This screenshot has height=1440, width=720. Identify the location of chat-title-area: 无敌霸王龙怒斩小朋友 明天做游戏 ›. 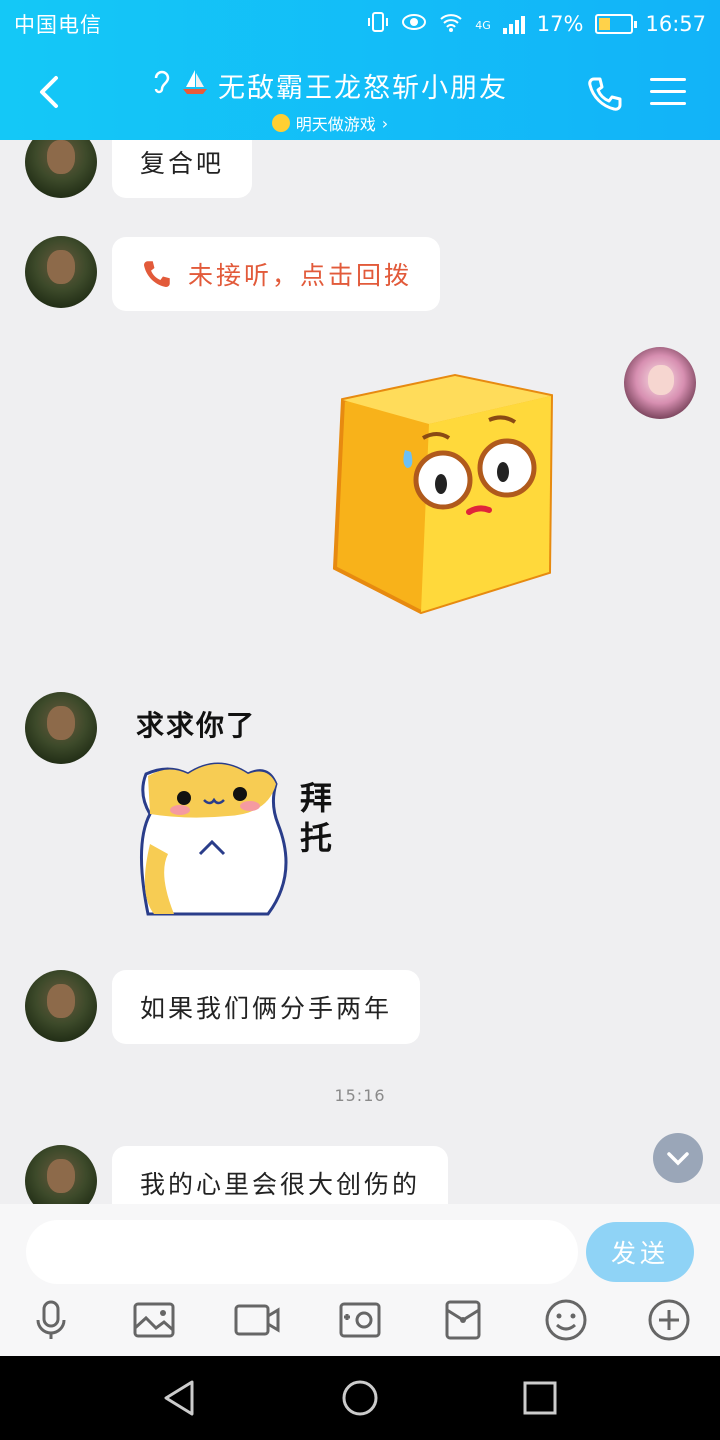
(330, 100).